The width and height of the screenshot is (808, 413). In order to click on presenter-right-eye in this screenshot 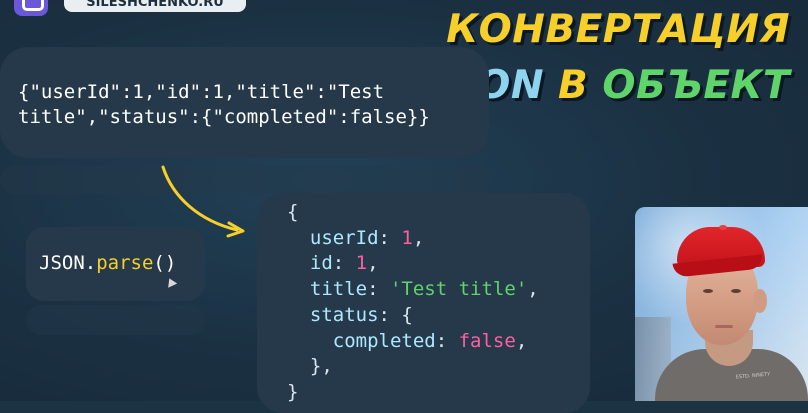, I will do `click(736, 291)`.